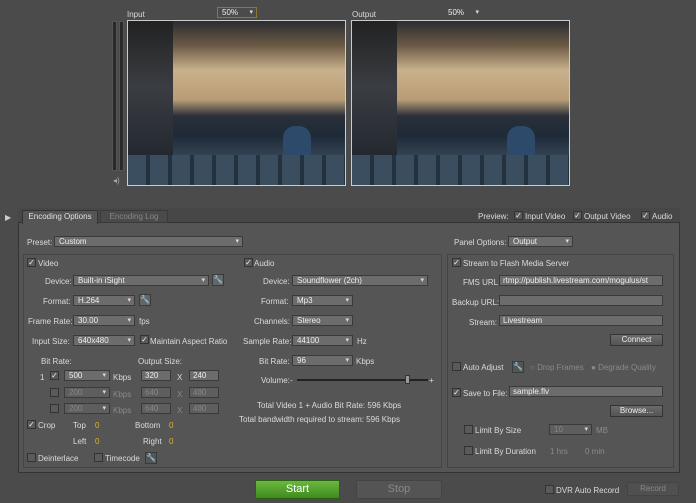 The width and height of the screenshot is (696, 503). What do you see at coordinates (322, 340) in the screenshot?
I see `sample-rate-select: 44100` at bounding box center [322, 340].